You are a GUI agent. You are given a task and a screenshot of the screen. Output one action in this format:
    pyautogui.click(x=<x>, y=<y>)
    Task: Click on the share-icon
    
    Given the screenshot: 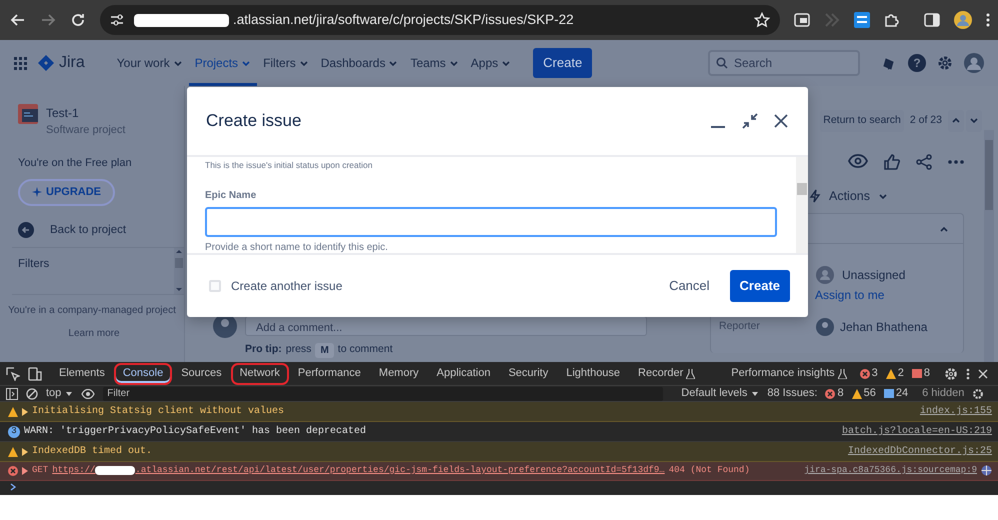 What is the action you would take?
    pyautogui.click(x=924, y=162)
    